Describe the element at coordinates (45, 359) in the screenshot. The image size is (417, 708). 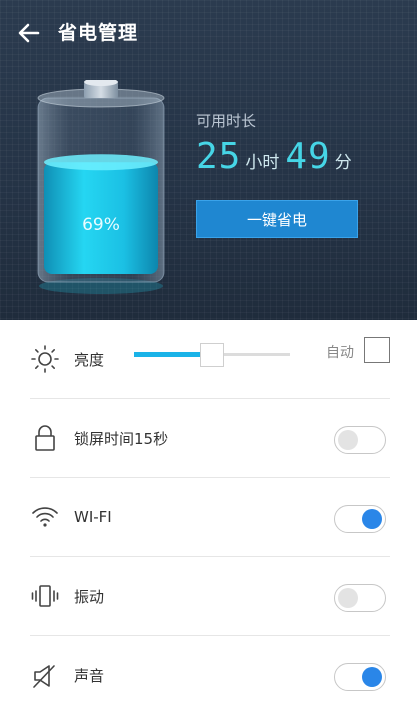
I see `brightness-sun-icon` at that location.